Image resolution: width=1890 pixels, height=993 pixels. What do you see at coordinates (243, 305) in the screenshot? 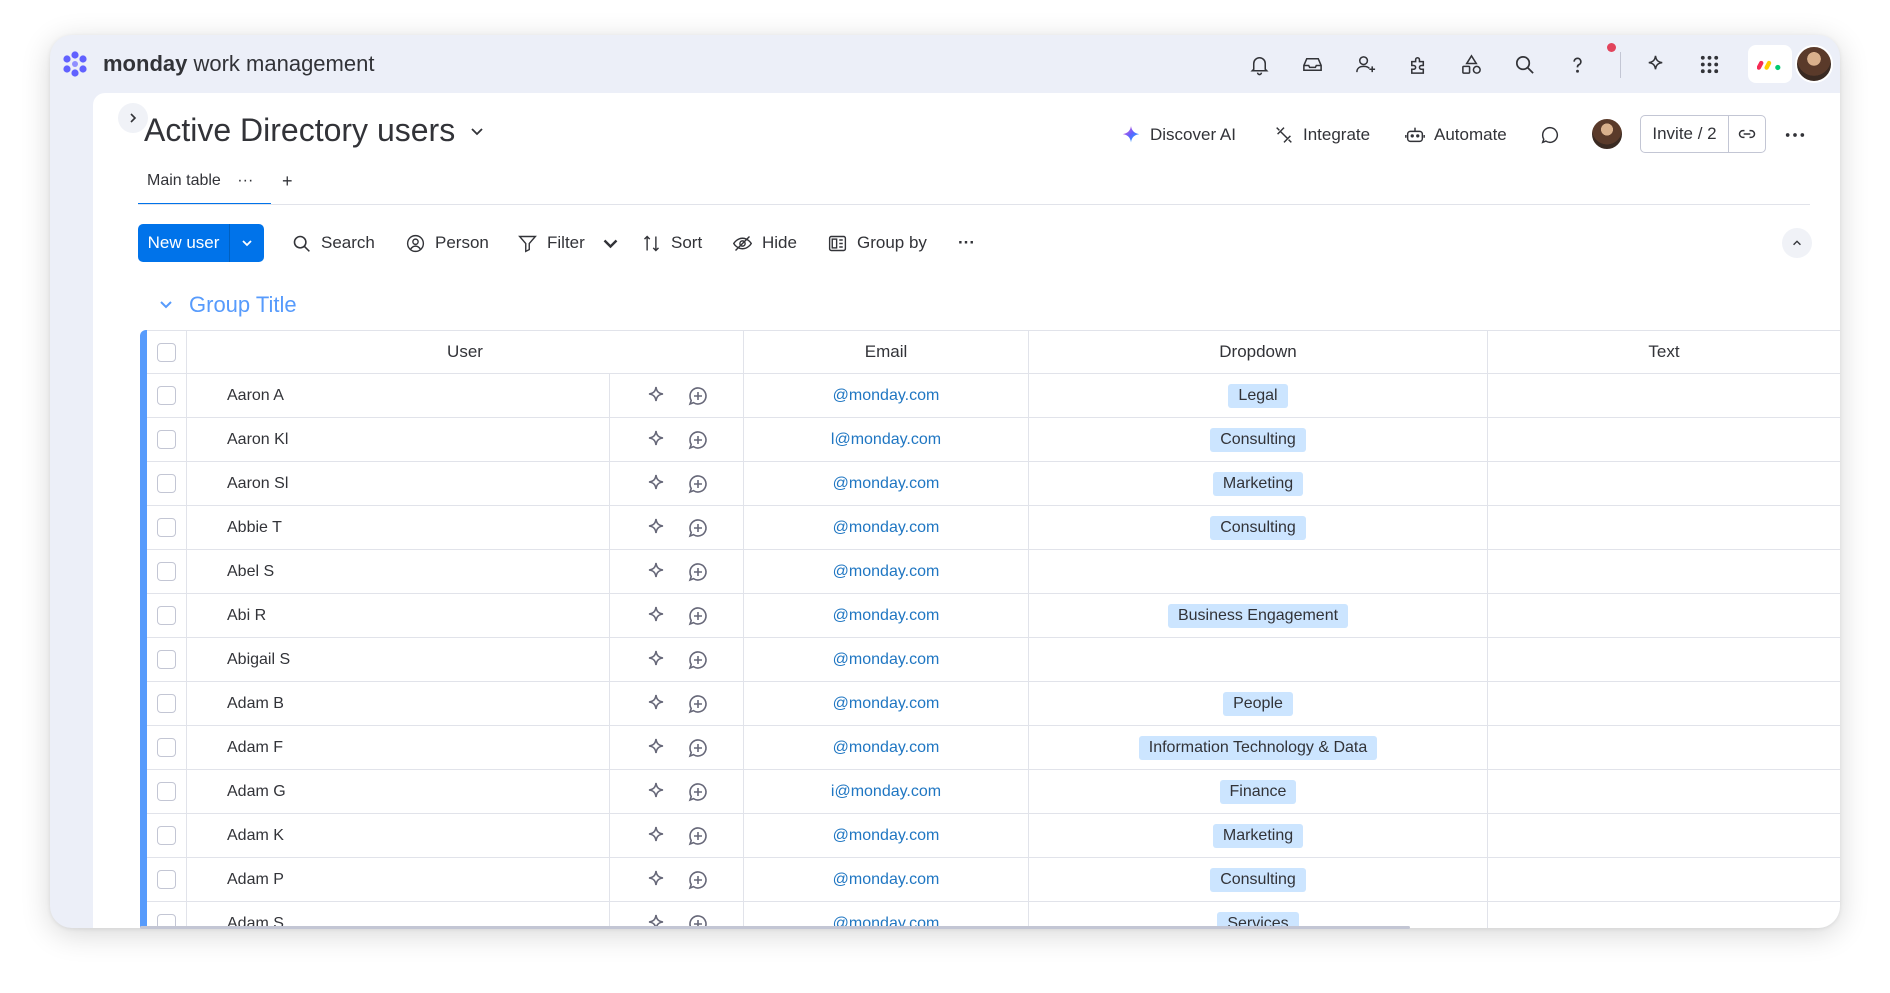
I see `group-title: Group Title` at bounding box center [243, 305].